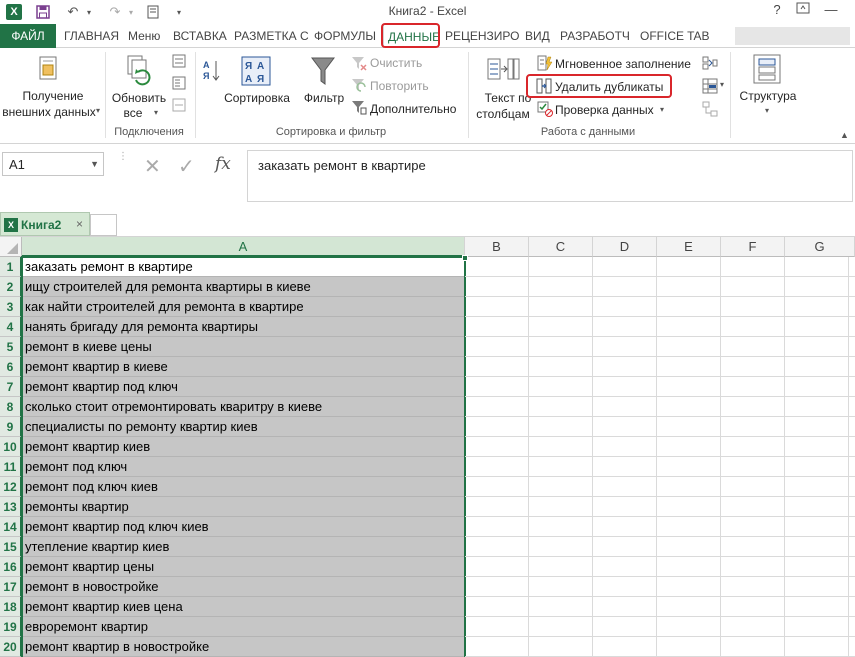 The image size is (855, 657). Describe the element at coordinates (11, 367) in the screenshot. I see `row-header: 6` at that location.